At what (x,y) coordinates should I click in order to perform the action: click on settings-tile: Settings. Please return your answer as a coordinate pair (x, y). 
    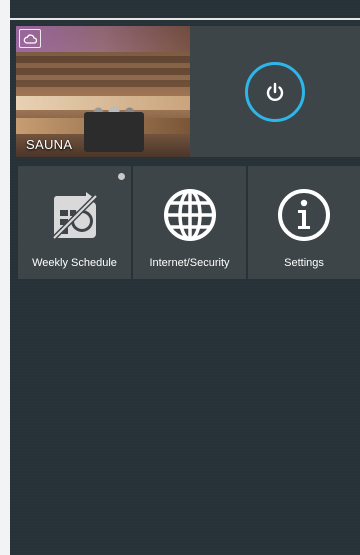
    Looking at the image, I should click on (304, 222).